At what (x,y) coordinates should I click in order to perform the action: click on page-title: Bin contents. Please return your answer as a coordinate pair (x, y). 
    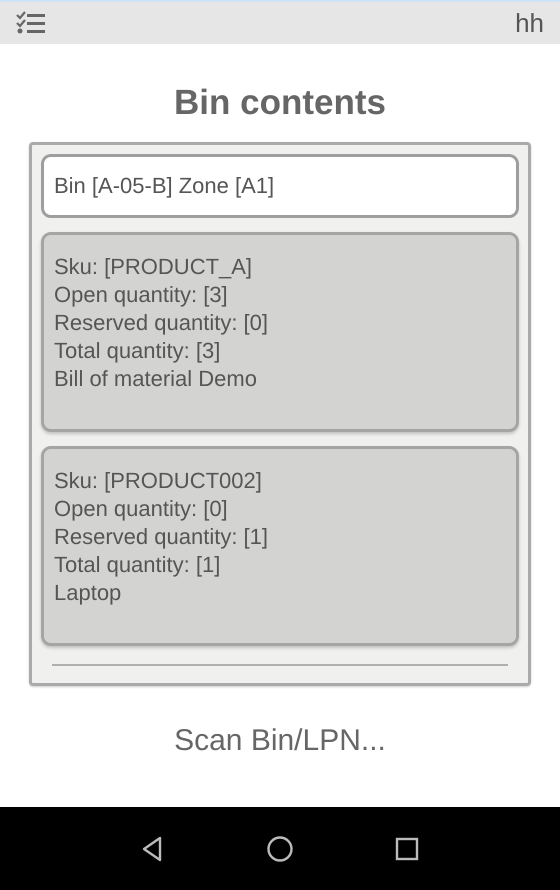
    Looking at the image, I should click on (280, 103).